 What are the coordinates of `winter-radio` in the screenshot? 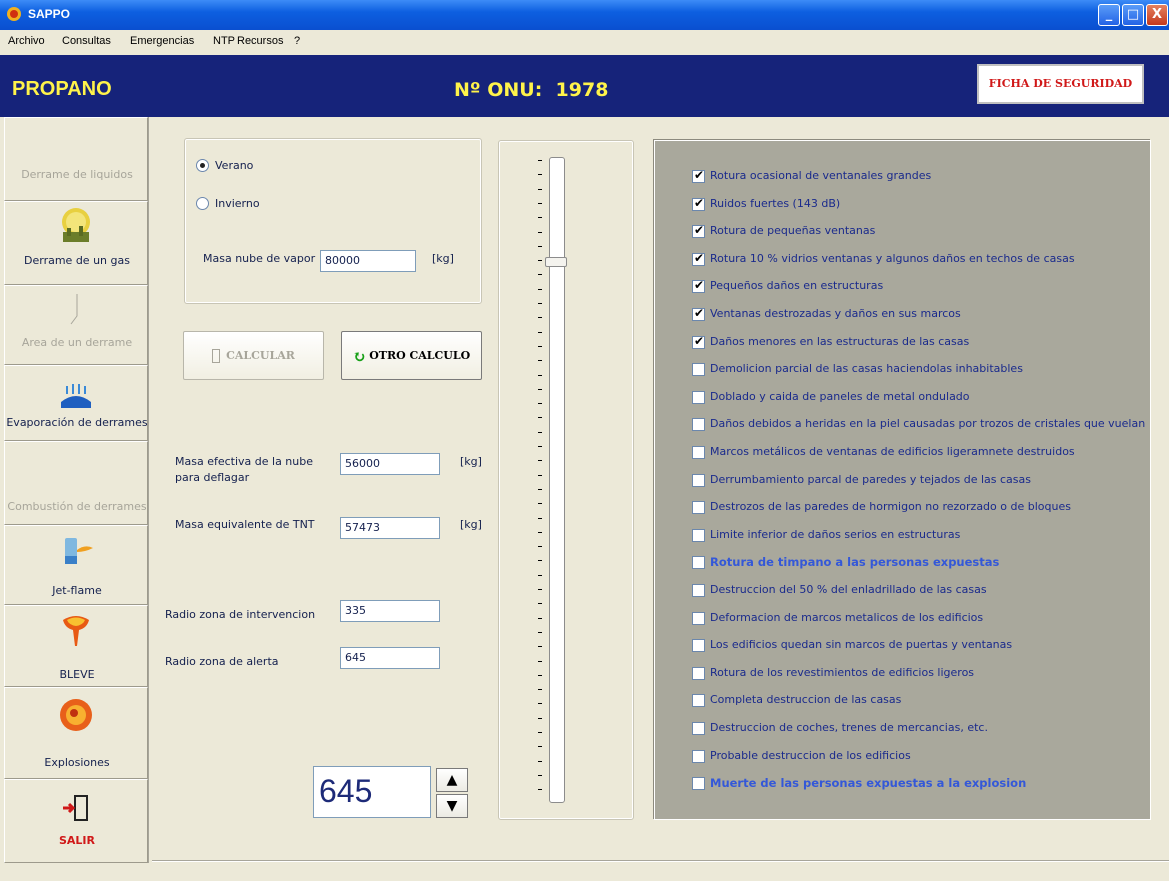 It's located at (202, 203).